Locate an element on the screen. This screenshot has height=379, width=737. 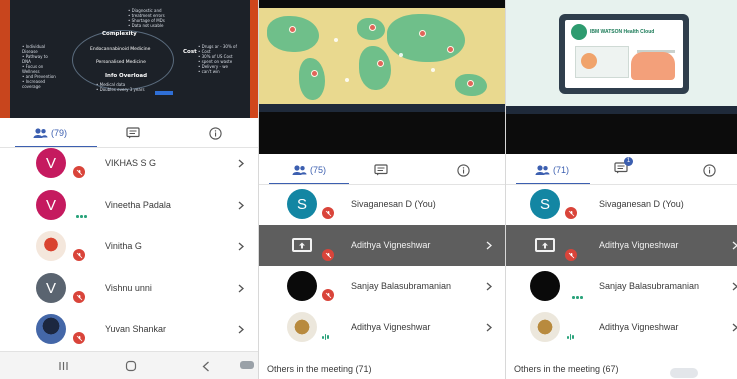
participants-count: (71) is located at coordinates (560, 170).